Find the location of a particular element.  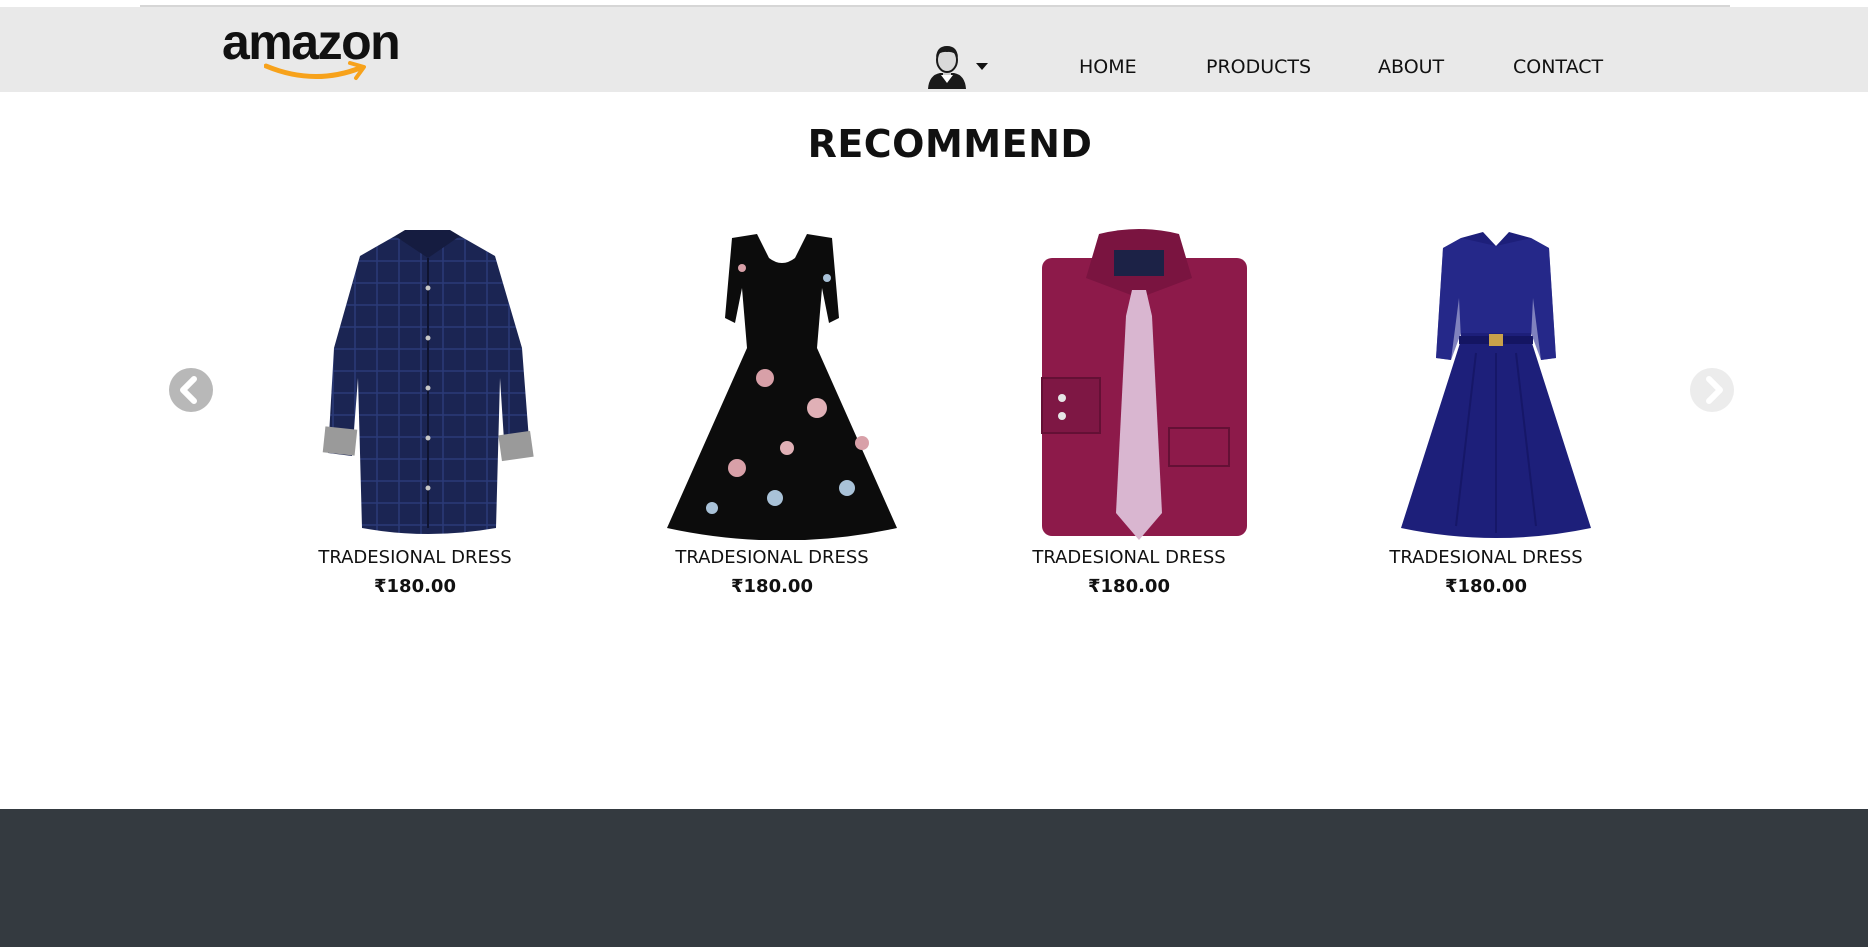

nav-home: HOME is located at coordinates (1108, 67).